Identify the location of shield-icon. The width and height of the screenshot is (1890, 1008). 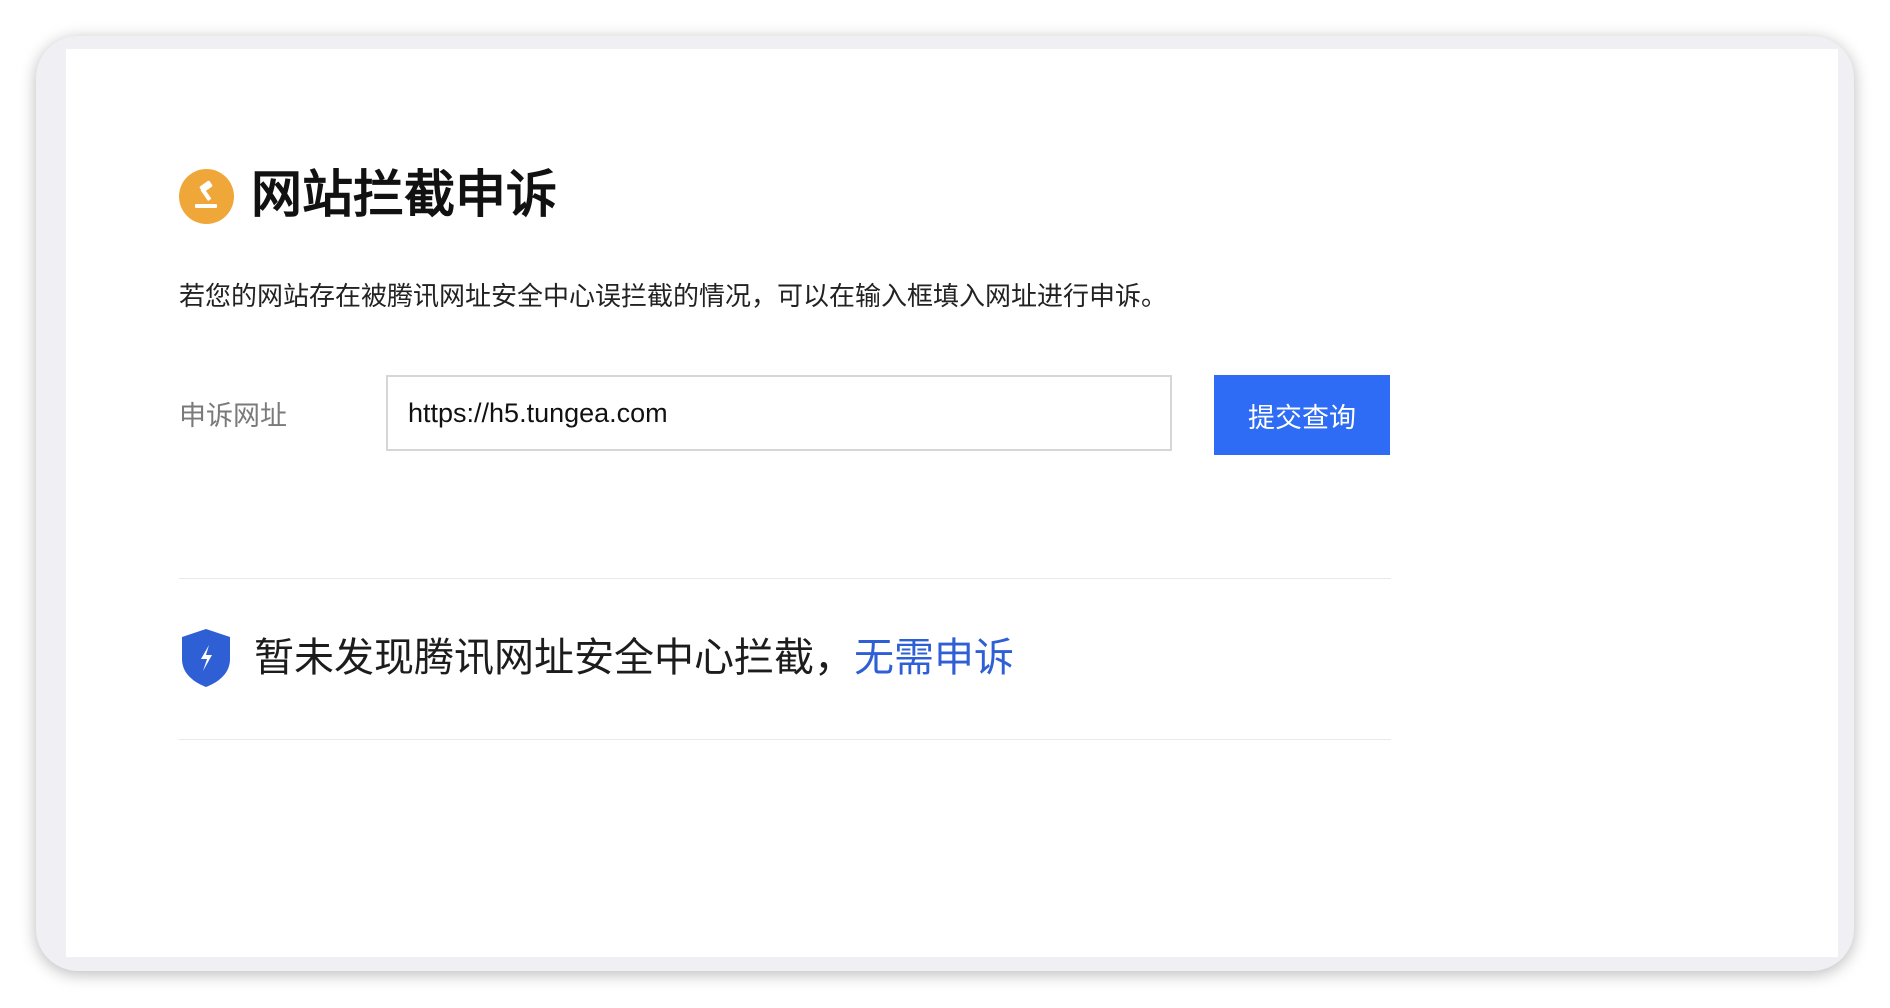
(206, 658).